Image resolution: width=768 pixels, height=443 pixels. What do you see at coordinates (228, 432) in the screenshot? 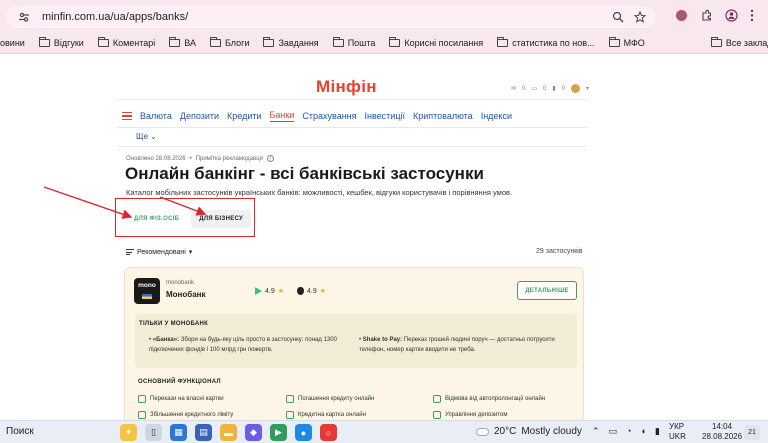
I see `file-explorer-icon: ▬` at bounding box center [228, 432].